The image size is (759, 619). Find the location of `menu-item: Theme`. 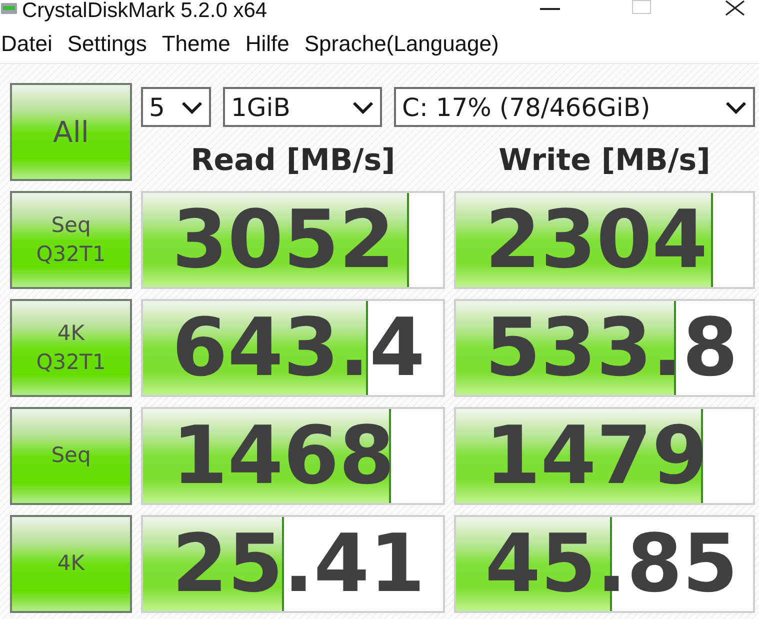

menu-item: Theme is located at coordinates (196, 43).